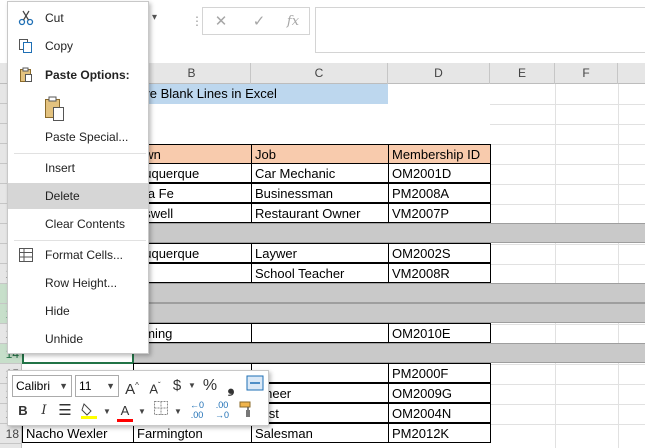 This screenshot has width=645, height=448. Describe the element at coordinates (320, 273) in the screenshot. I see `table-cell: School Teacher` at that location.